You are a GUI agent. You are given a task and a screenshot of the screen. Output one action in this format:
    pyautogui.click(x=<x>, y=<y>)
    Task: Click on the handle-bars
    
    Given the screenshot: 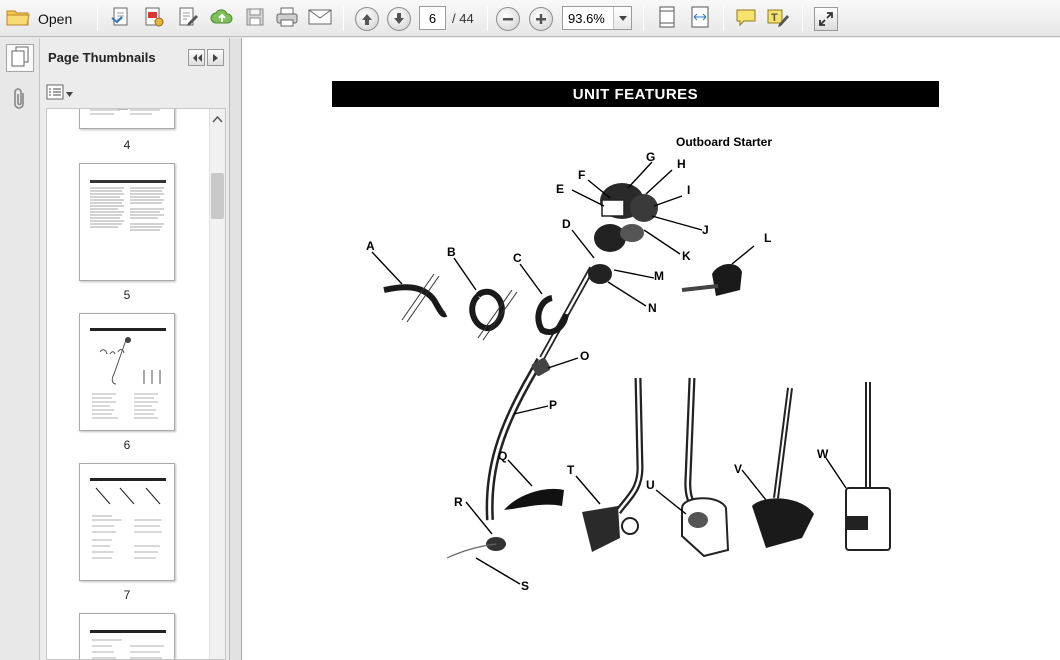 What is the action you would take?
    pyautogui.click(x=459, y=307)
    